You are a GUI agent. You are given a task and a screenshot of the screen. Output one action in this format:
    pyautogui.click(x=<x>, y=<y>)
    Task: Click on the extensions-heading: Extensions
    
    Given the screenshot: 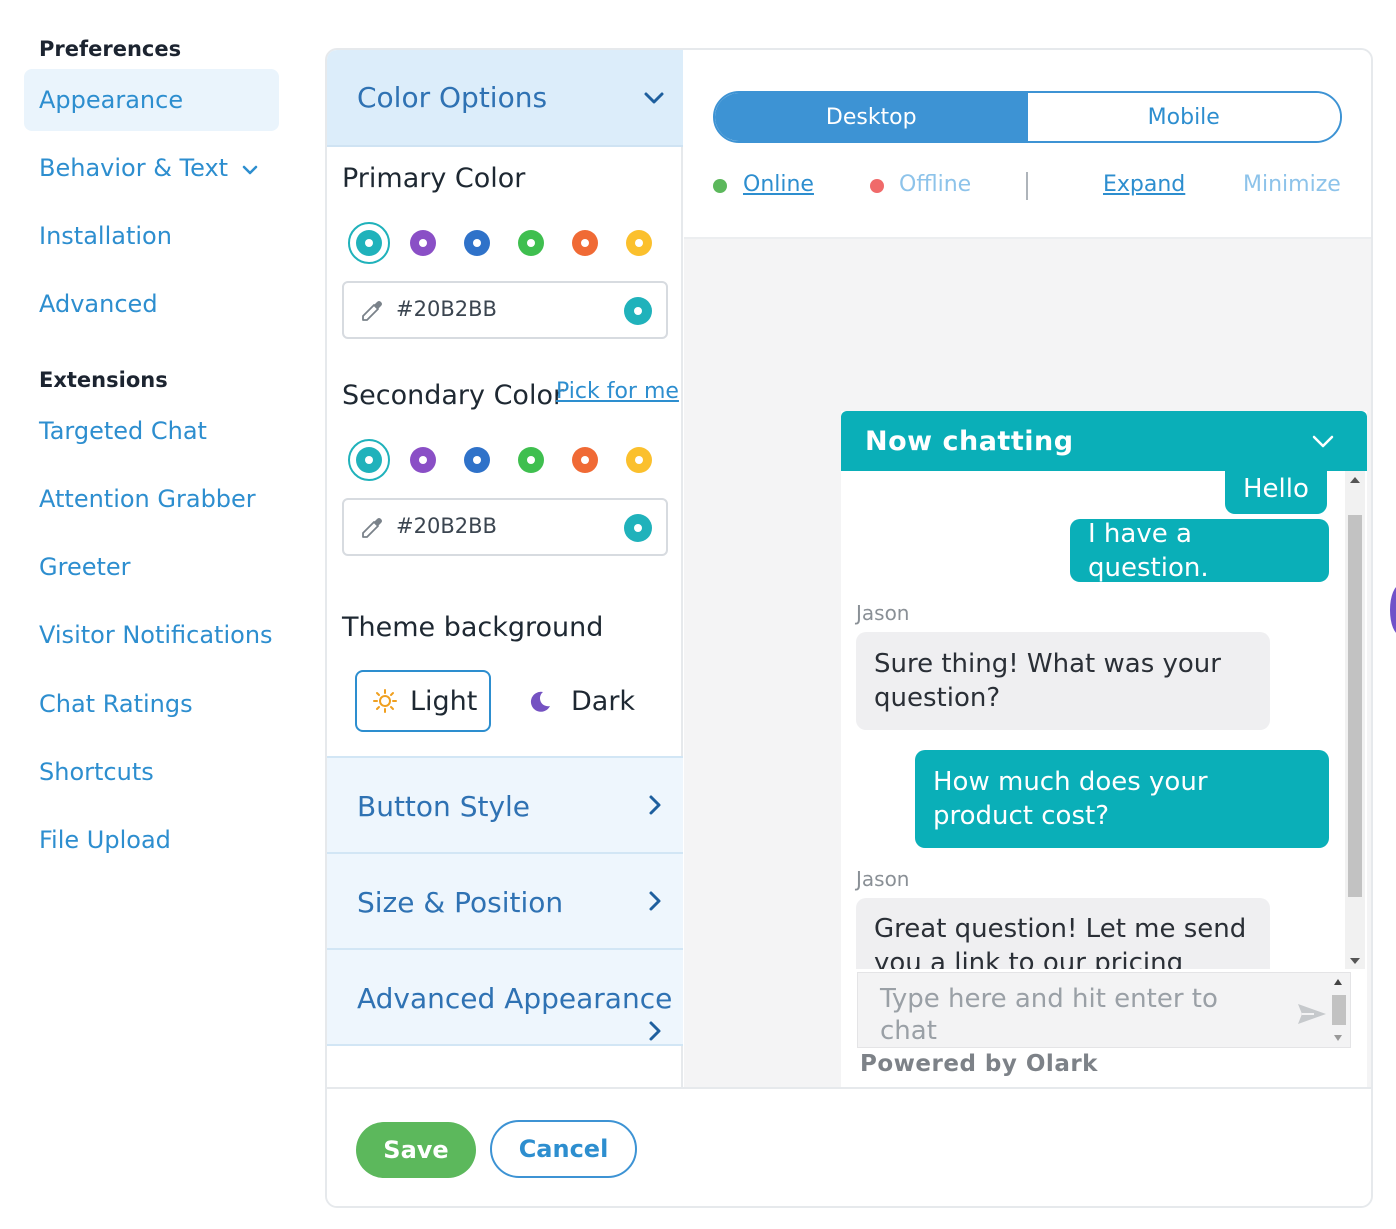 What is the action you would take?
    pyautogui.click(x=103, y=380)
    